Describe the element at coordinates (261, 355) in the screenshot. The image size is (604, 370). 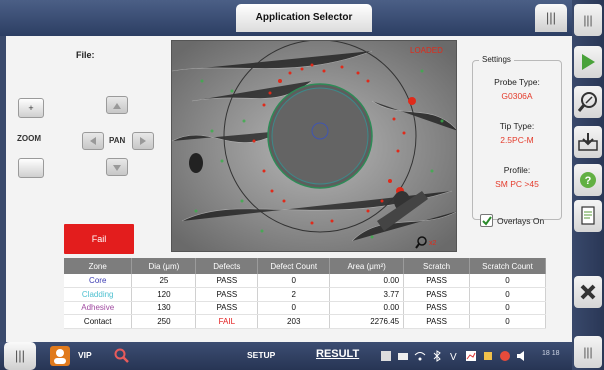
I see `setup-button: SETUP` at that location.